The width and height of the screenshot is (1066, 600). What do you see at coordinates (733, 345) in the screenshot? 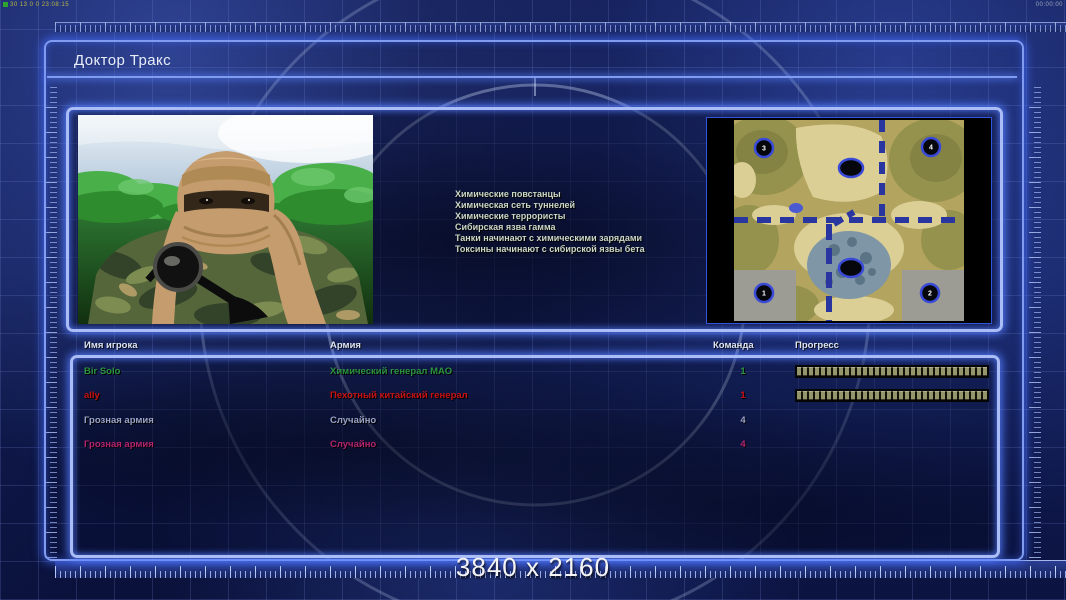
I see `column-header-team: Команда` at bounding box center [733, 345].